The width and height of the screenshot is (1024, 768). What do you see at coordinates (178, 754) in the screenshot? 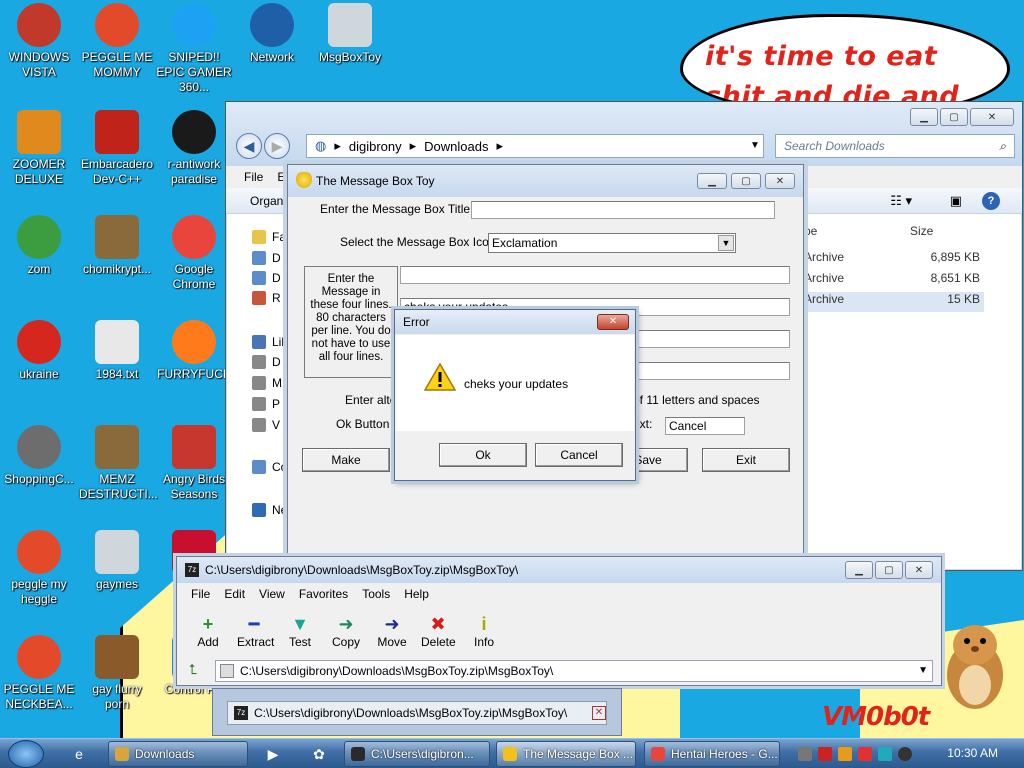
I see `taskbar-item: Downloads` at bounding box center [178, 754].